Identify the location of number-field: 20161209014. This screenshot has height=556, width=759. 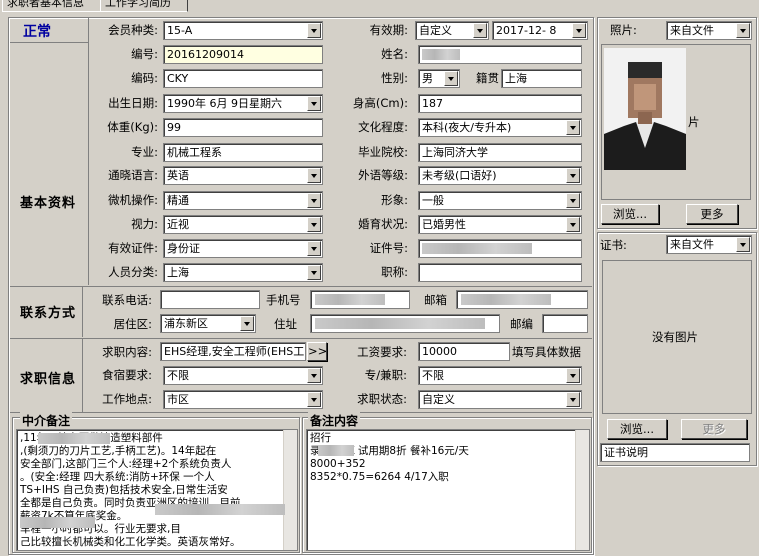
(243, 54).